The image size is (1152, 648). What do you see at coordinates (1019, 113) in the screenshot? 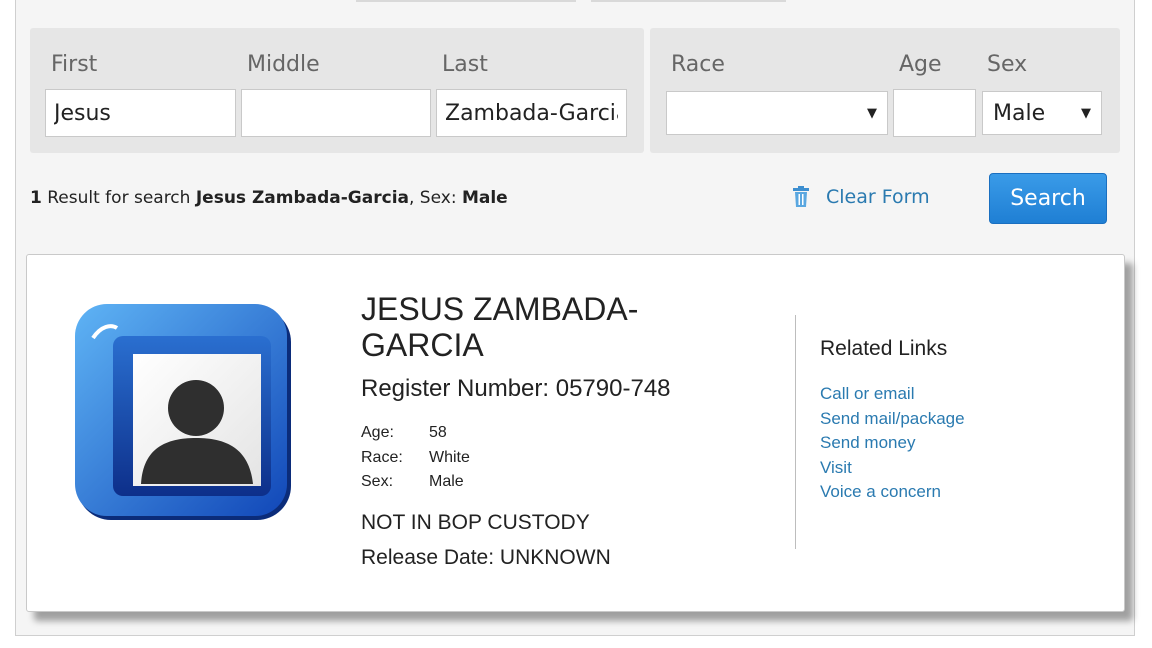
I see `sex-selected-value: Male` at bounding box center [1019, 113].